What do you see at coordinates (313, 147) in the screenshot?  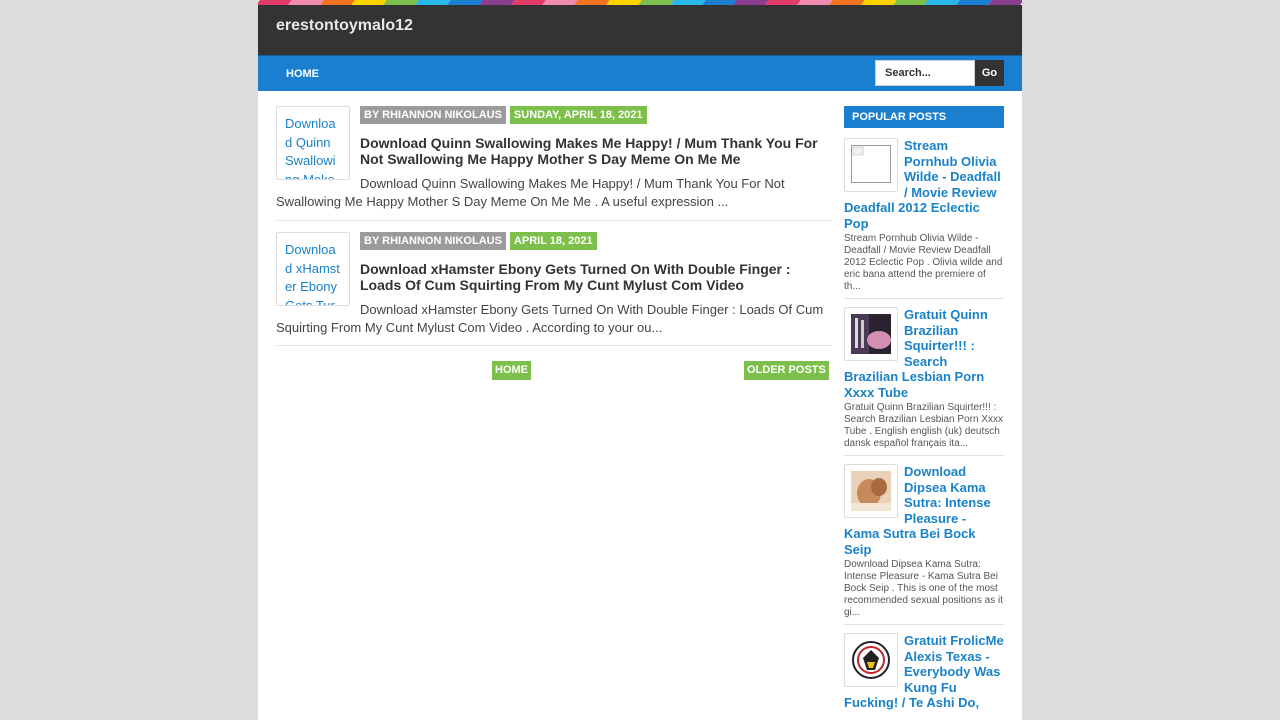 I see `broken-image-alt-text: Download Quinn Swallowing Makes` at bounding box center [313, 147].